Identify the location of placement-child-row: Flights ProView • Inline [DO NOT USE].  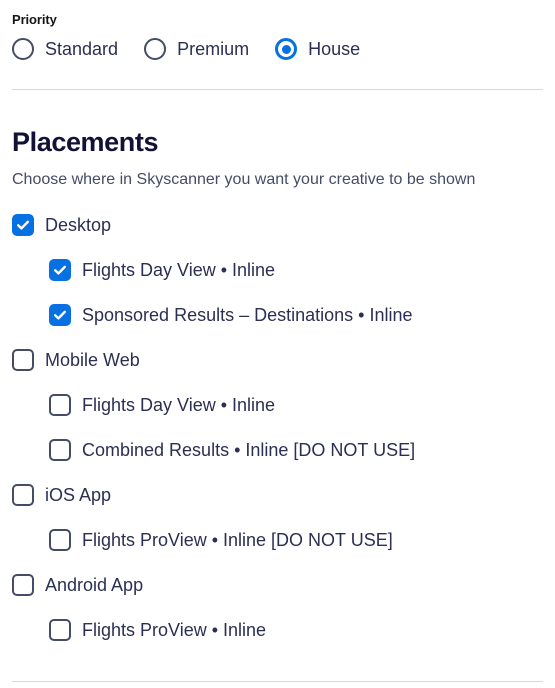
(296, 540).